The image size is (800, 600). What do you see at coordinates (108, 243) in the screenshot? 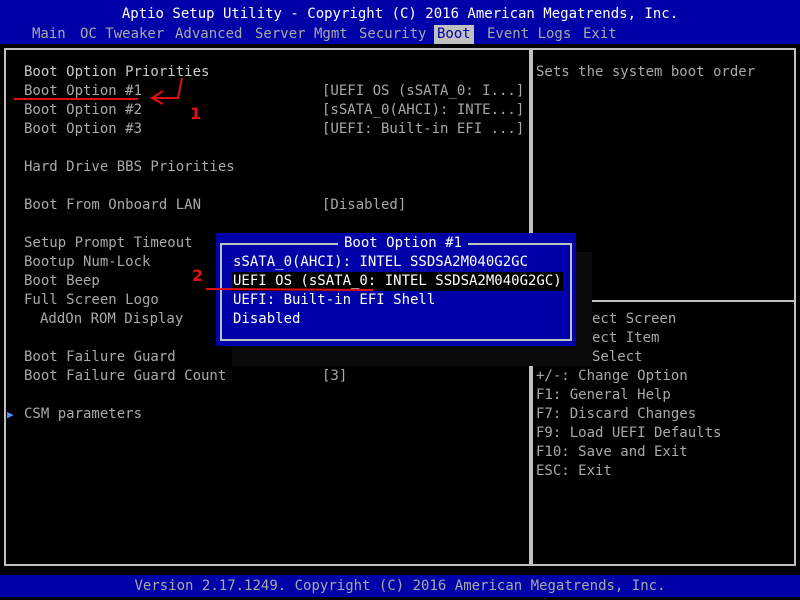
I see `setup-prompt-timeout-label: Setup Prompt Timeout` at bounding box center [108, 243].